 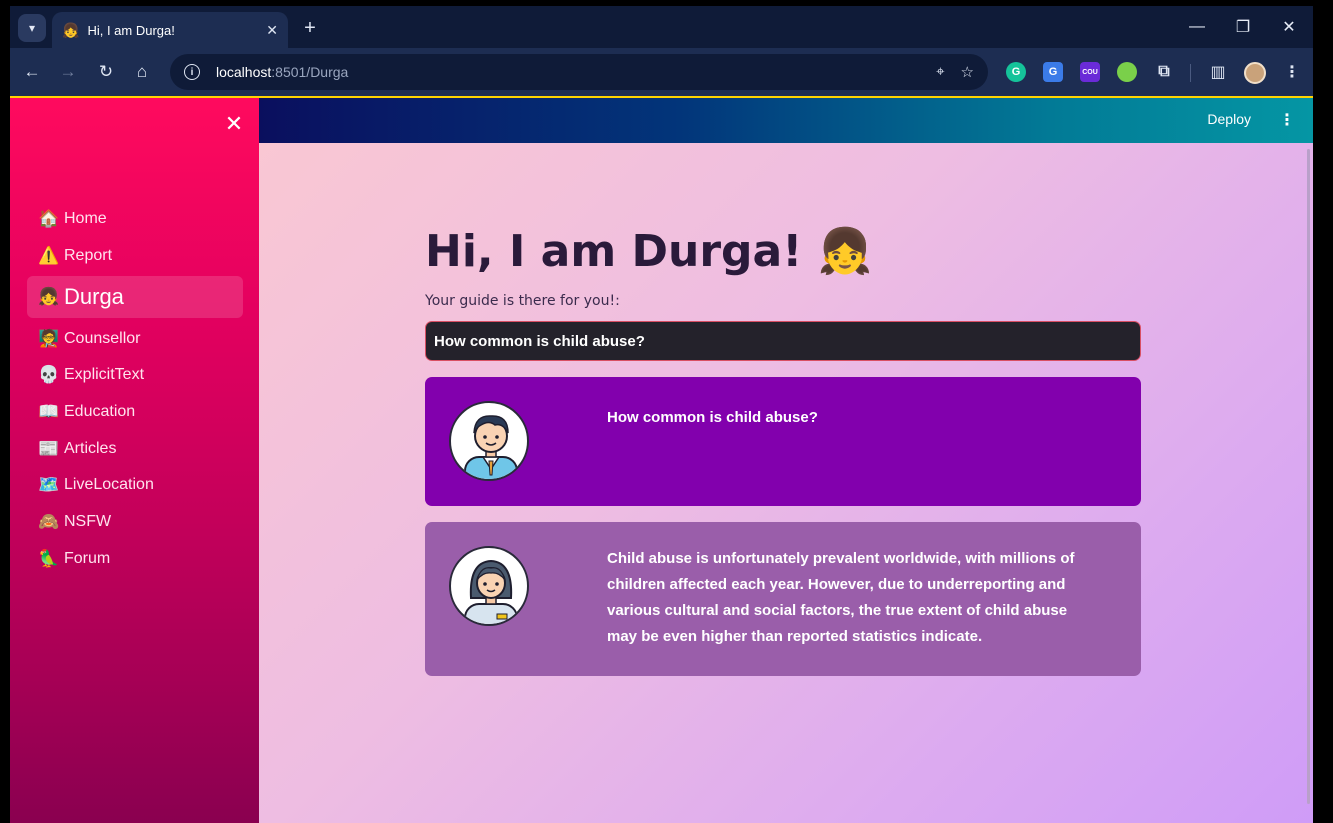 What do you see at coordinates (135, 448) in the screenshot?
I see `sidebar-item-articles: 📰 Articles` at bounding box center [135, 448].